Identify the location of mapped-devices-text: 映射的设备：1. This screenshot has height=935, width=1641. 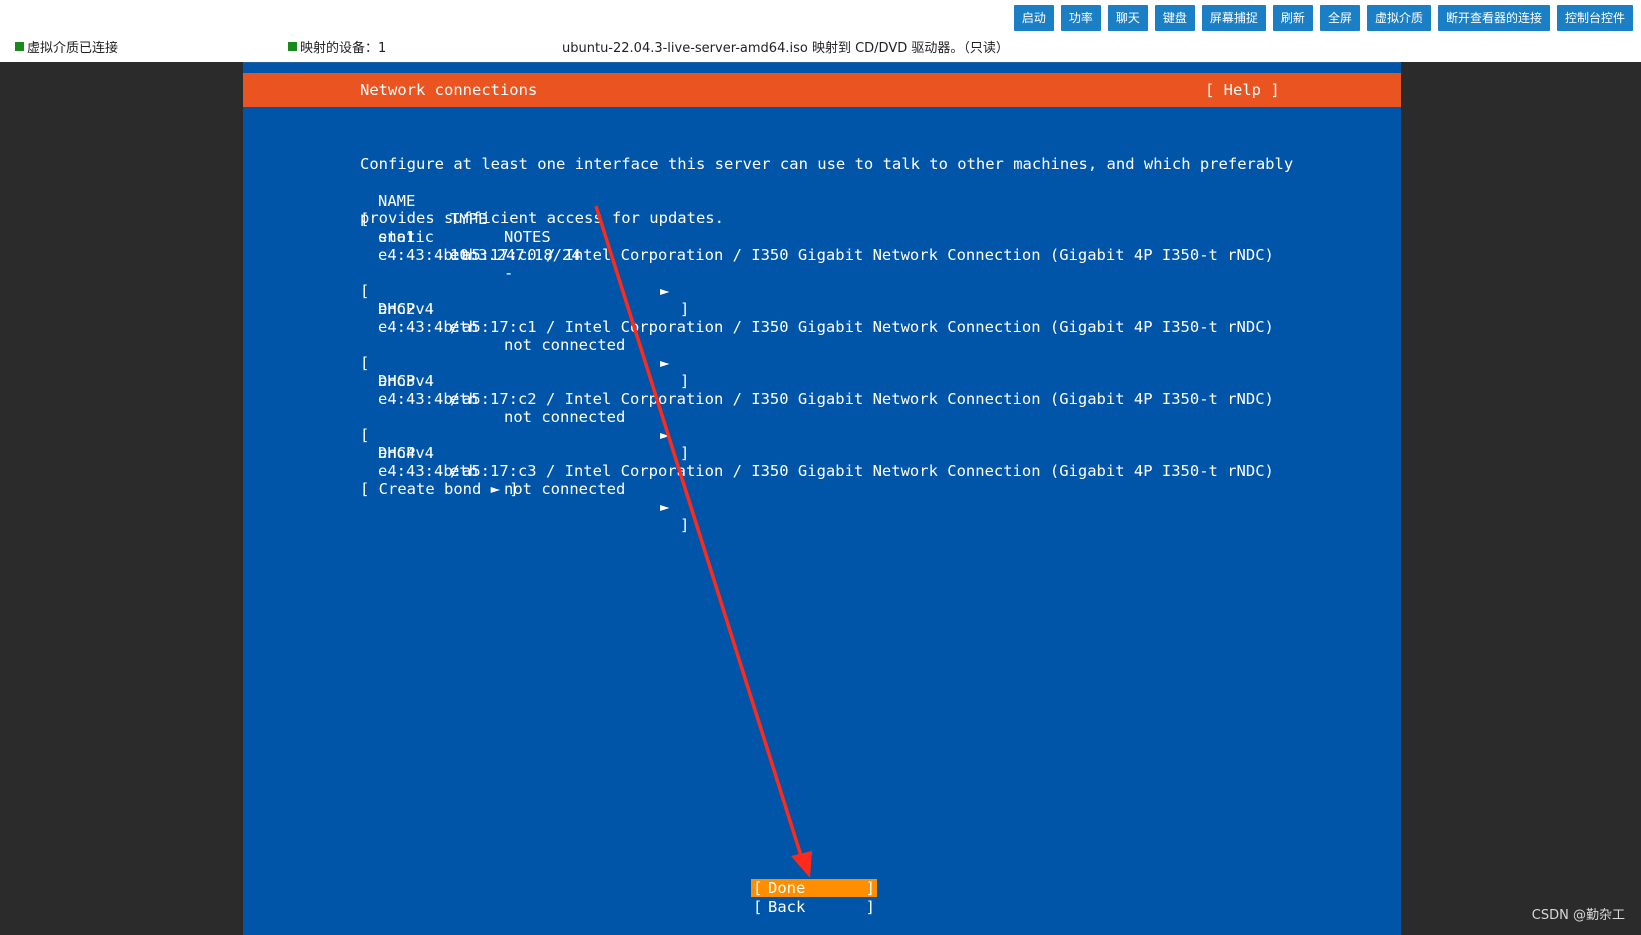
(343, 48).